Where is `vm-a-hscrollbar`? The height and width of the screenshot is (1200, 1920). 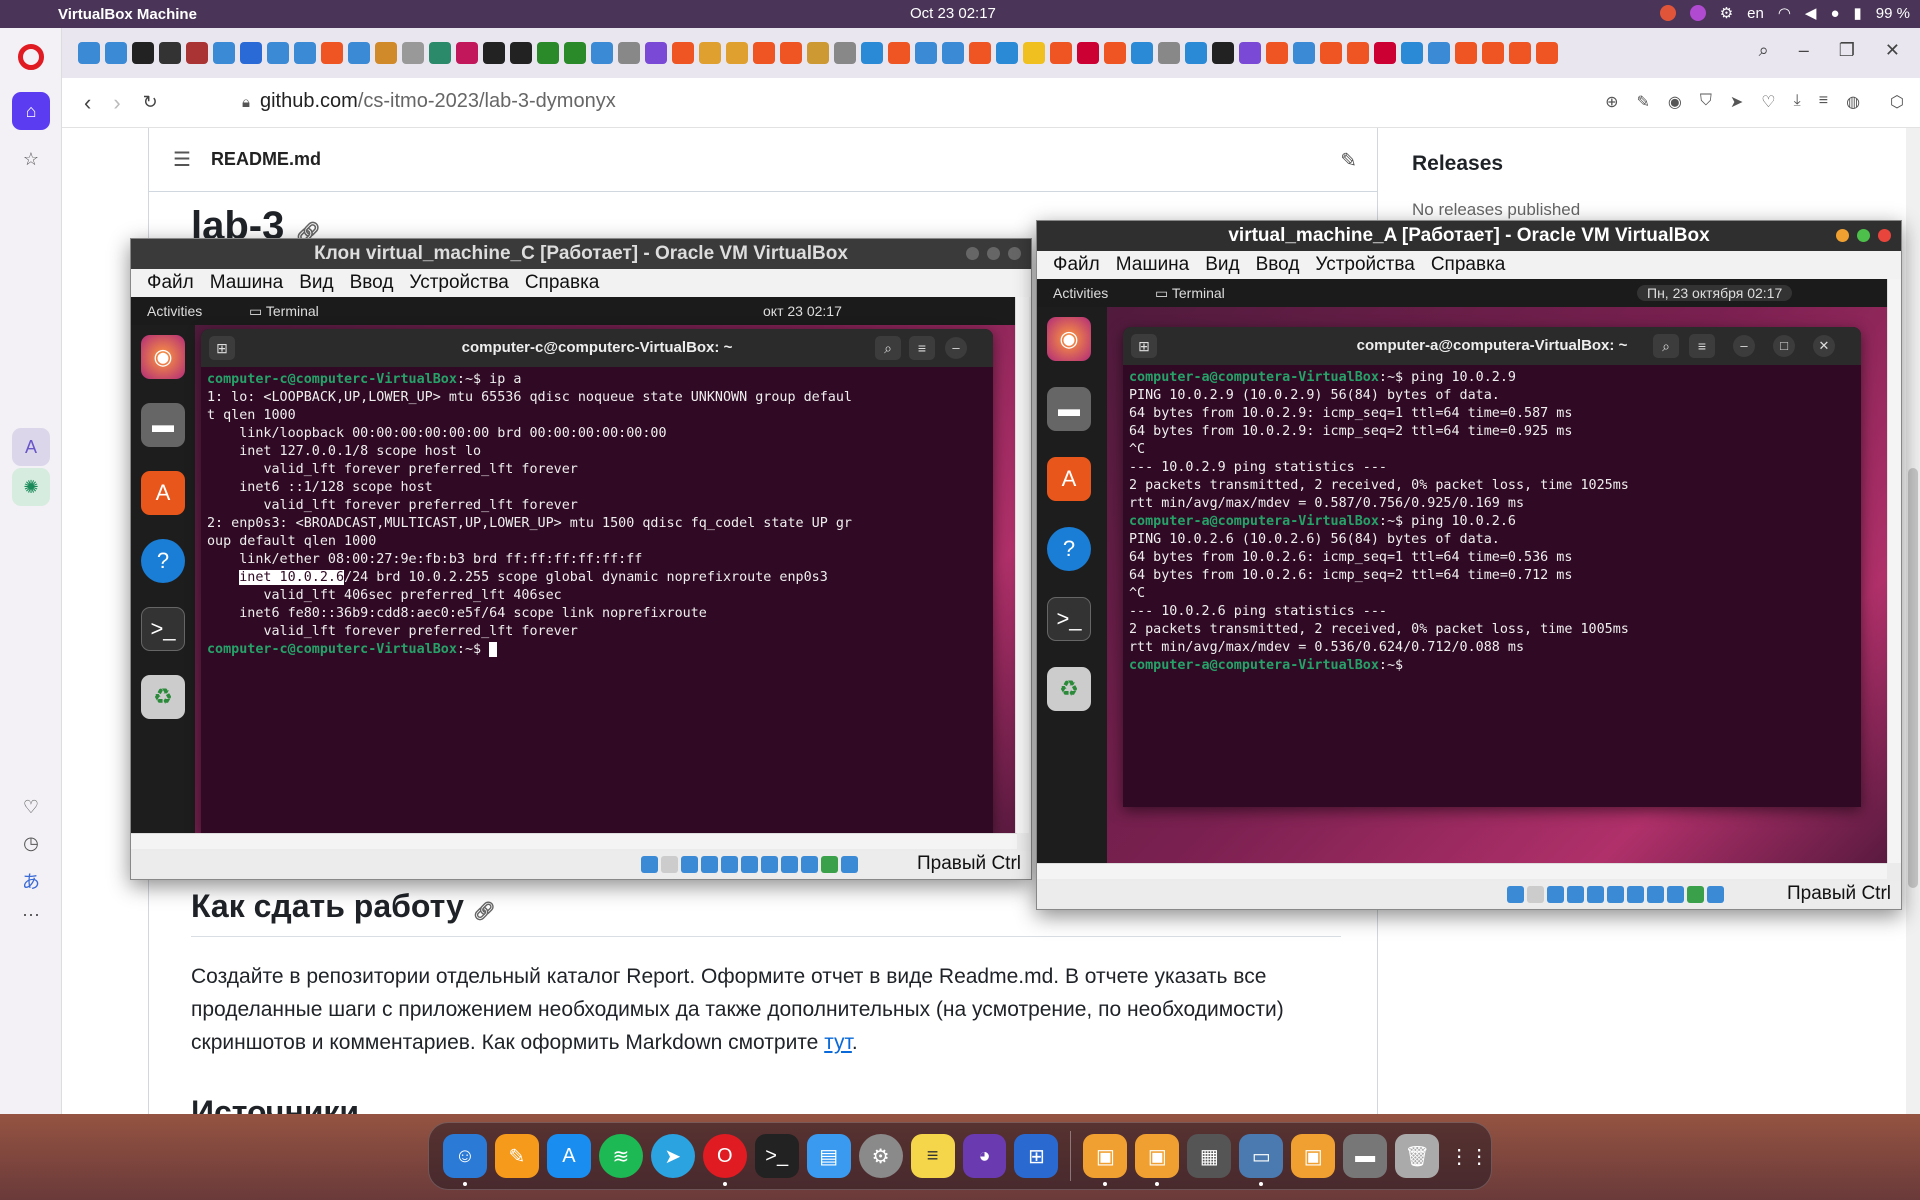
vm-a-hscrollbar is located at coordinates (1462, 871).